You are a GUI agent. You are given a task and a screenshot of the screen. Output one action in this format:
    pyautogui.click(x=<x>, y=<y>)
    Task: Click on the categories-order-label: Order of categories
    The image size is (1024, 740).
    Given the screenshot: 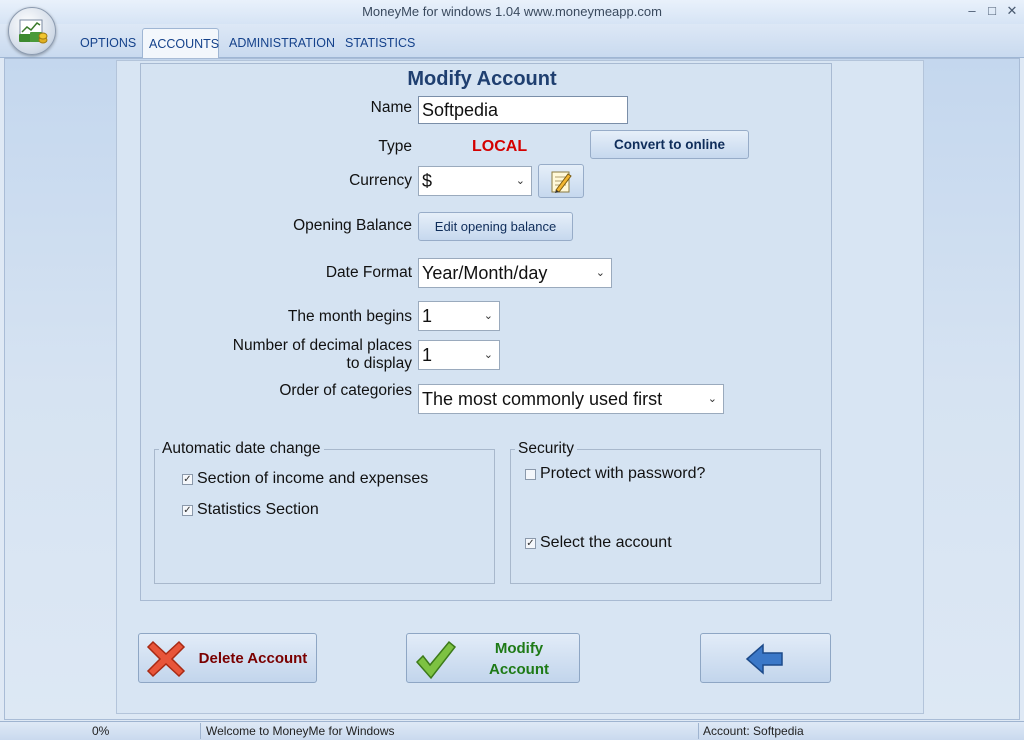 What is the action you would take?
    pyautogui.click(x=345, y=390)
    